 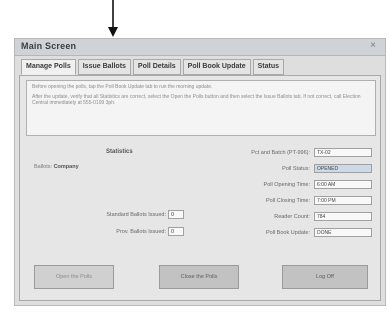 I want to click on standard-ballots-row: Standard Ballots Issued: 0, so click(x=109, y=215).